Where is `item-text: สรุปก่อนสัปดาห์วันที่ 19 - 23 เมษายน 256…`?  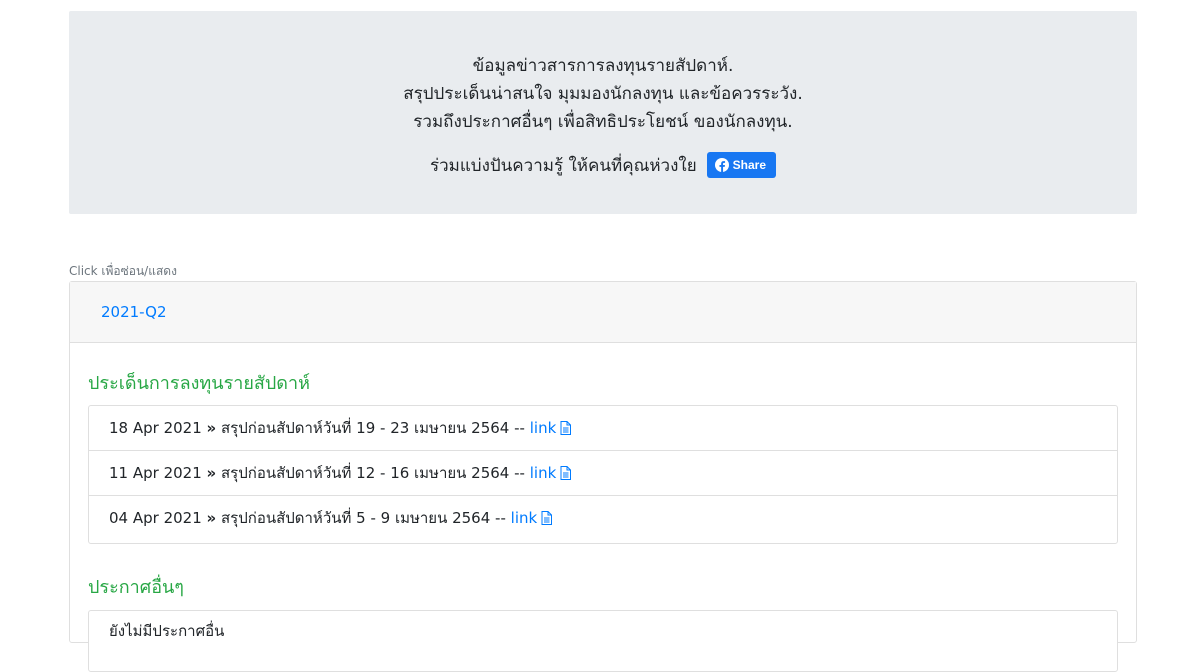 item-text: สรุปก่อนสัปดาห์วันที่ 19 - 23 เมษายน 256… is located at coordinates (373, 428).